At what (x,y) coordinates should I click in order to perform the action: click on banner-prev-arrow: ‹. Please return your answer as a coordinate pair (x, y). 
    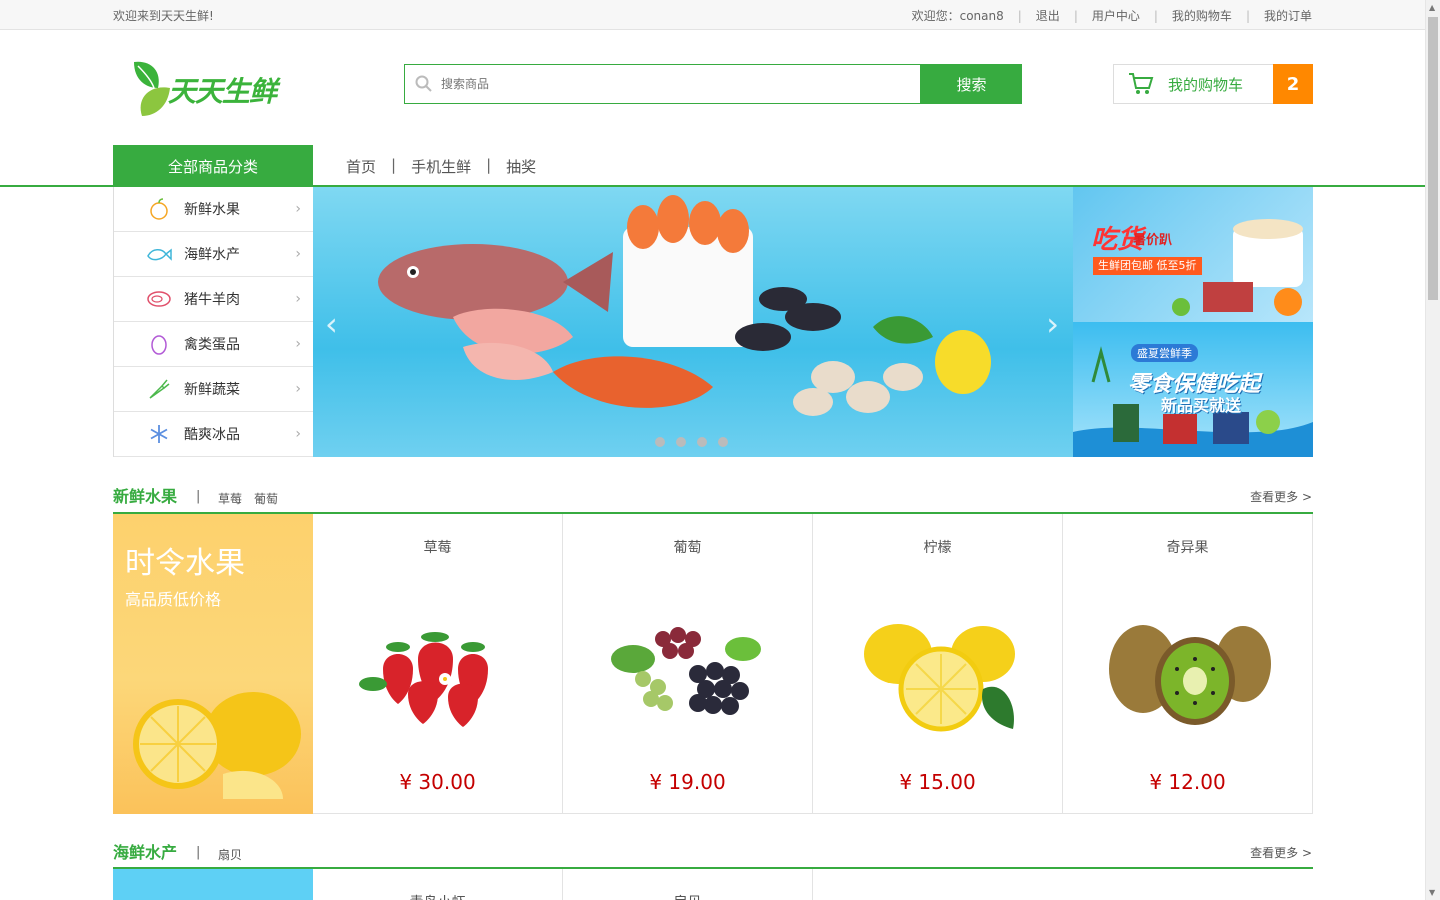
    Looking at the image, I should click on (331, 324).